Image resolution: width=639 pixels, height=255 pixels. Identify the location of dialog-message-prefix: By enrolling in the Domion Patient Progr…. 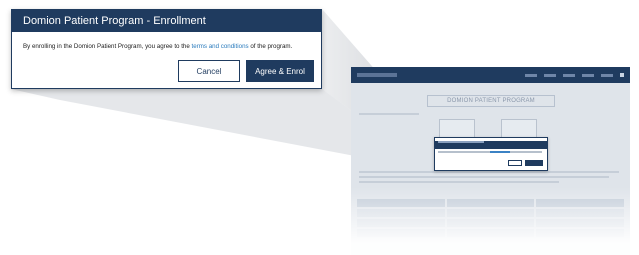
(107, 46).